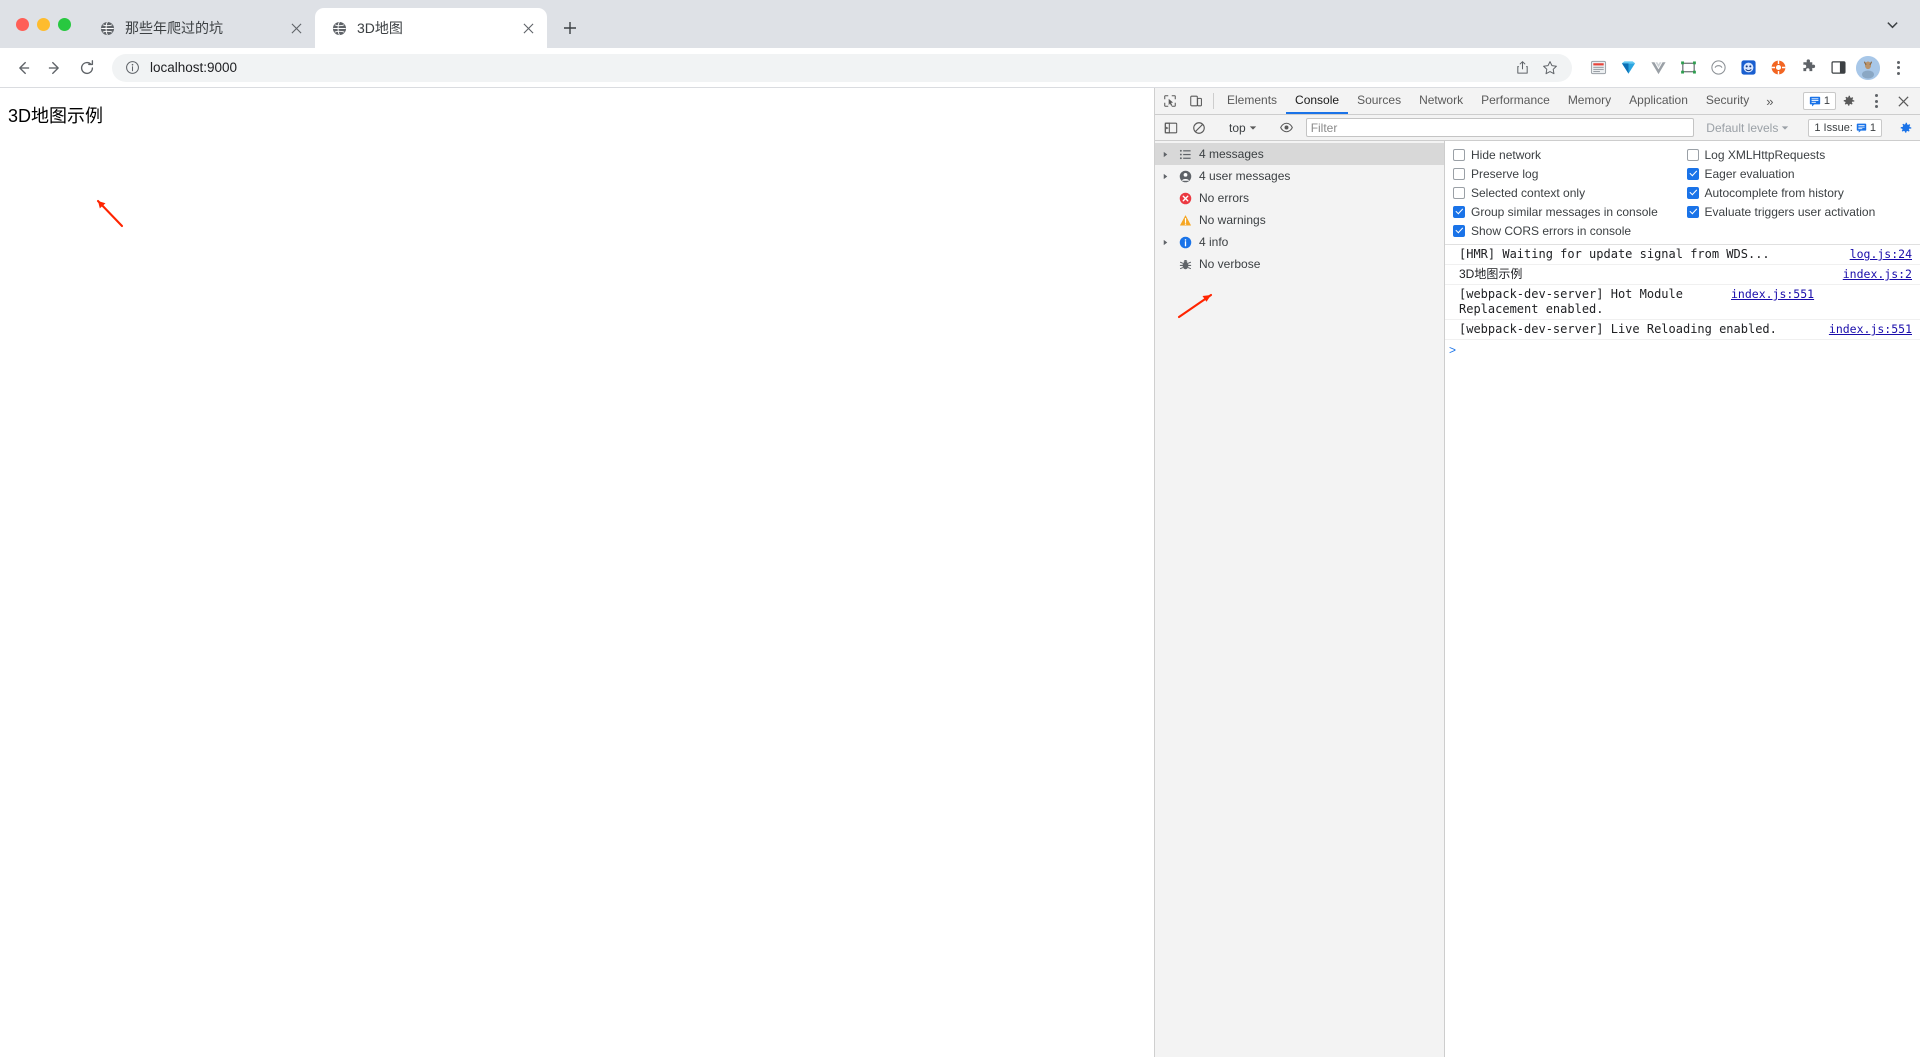 This screenshot has width=1920, height=1057. Describe the element at coordinates (1598, 68) in the screenshot. I see `notes-extension-icon` at that location.